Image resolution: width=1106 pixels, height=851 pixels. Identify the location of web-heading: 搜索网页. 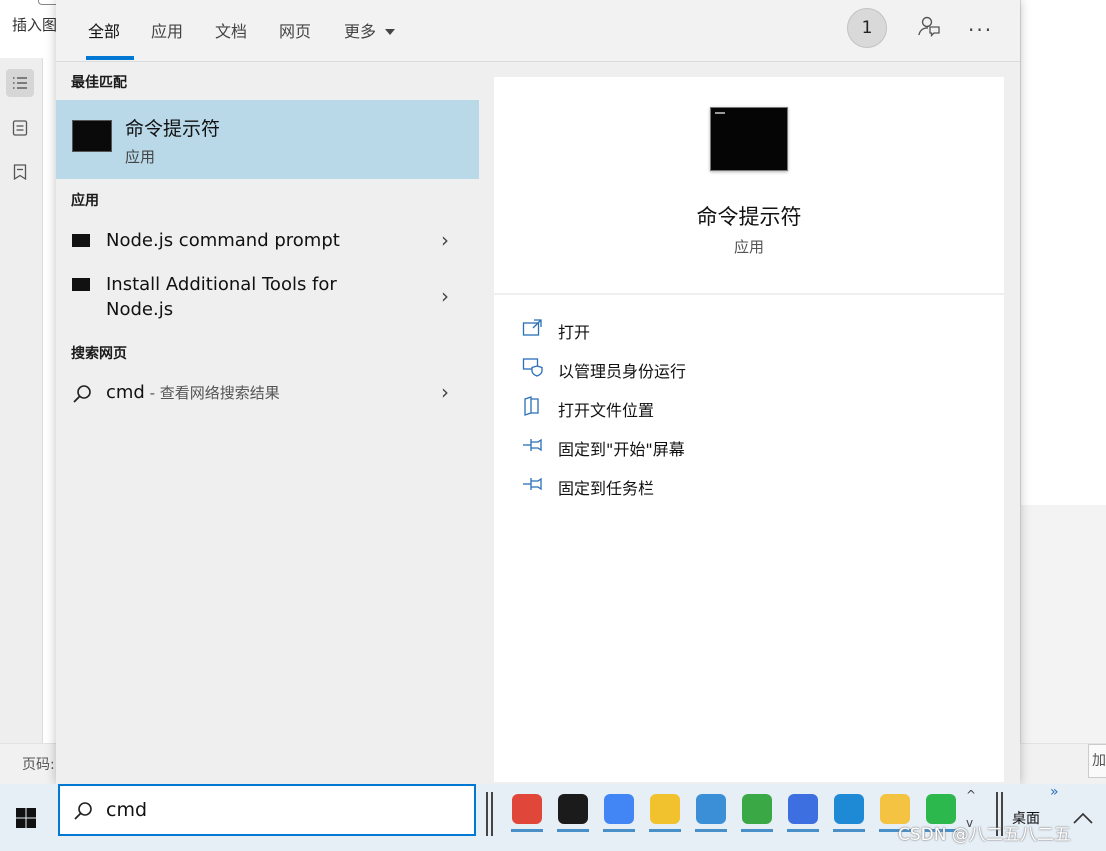
(99, 354).